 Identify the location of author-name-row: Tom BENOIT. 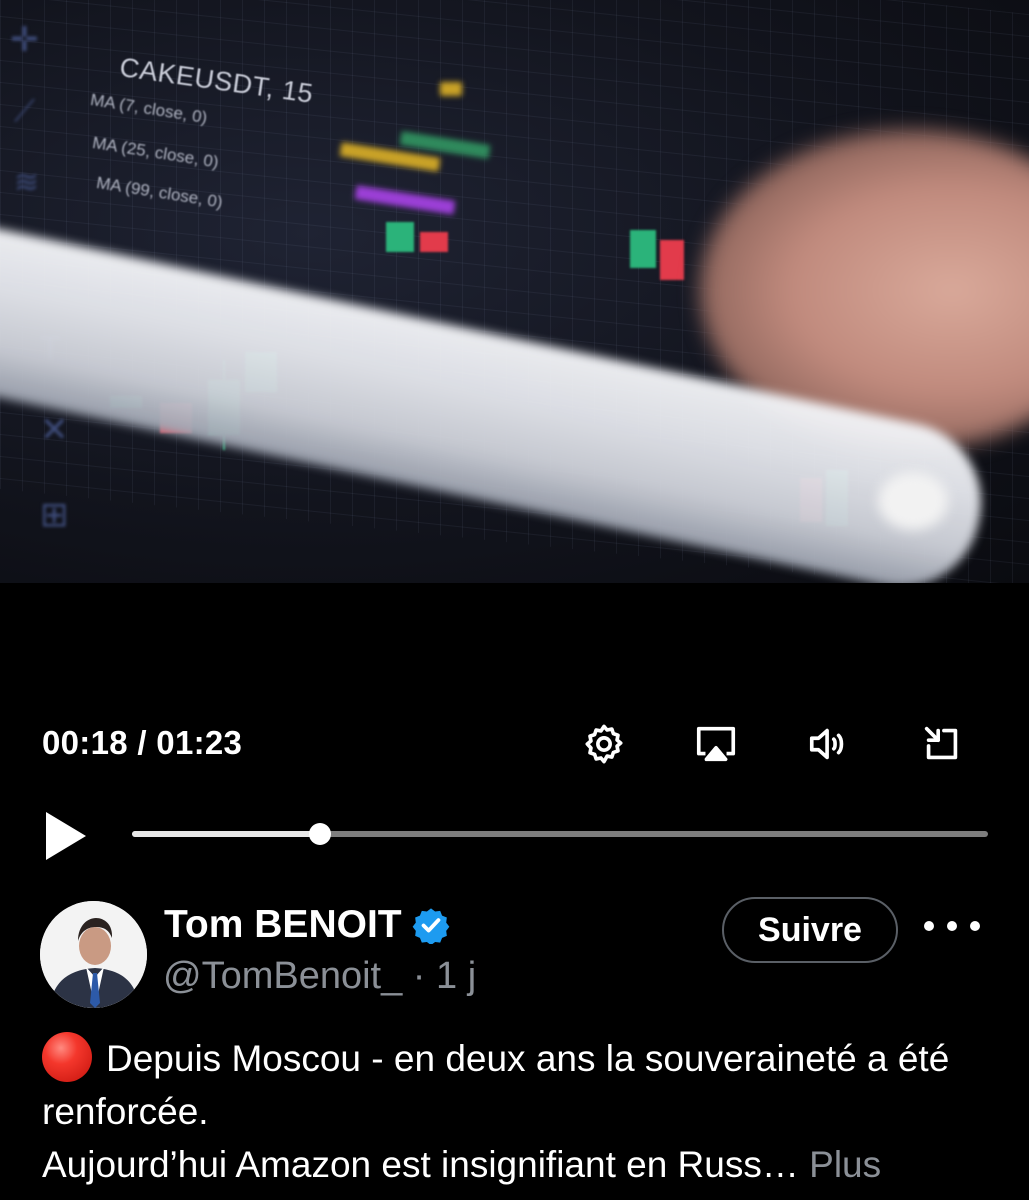
(307, 925).